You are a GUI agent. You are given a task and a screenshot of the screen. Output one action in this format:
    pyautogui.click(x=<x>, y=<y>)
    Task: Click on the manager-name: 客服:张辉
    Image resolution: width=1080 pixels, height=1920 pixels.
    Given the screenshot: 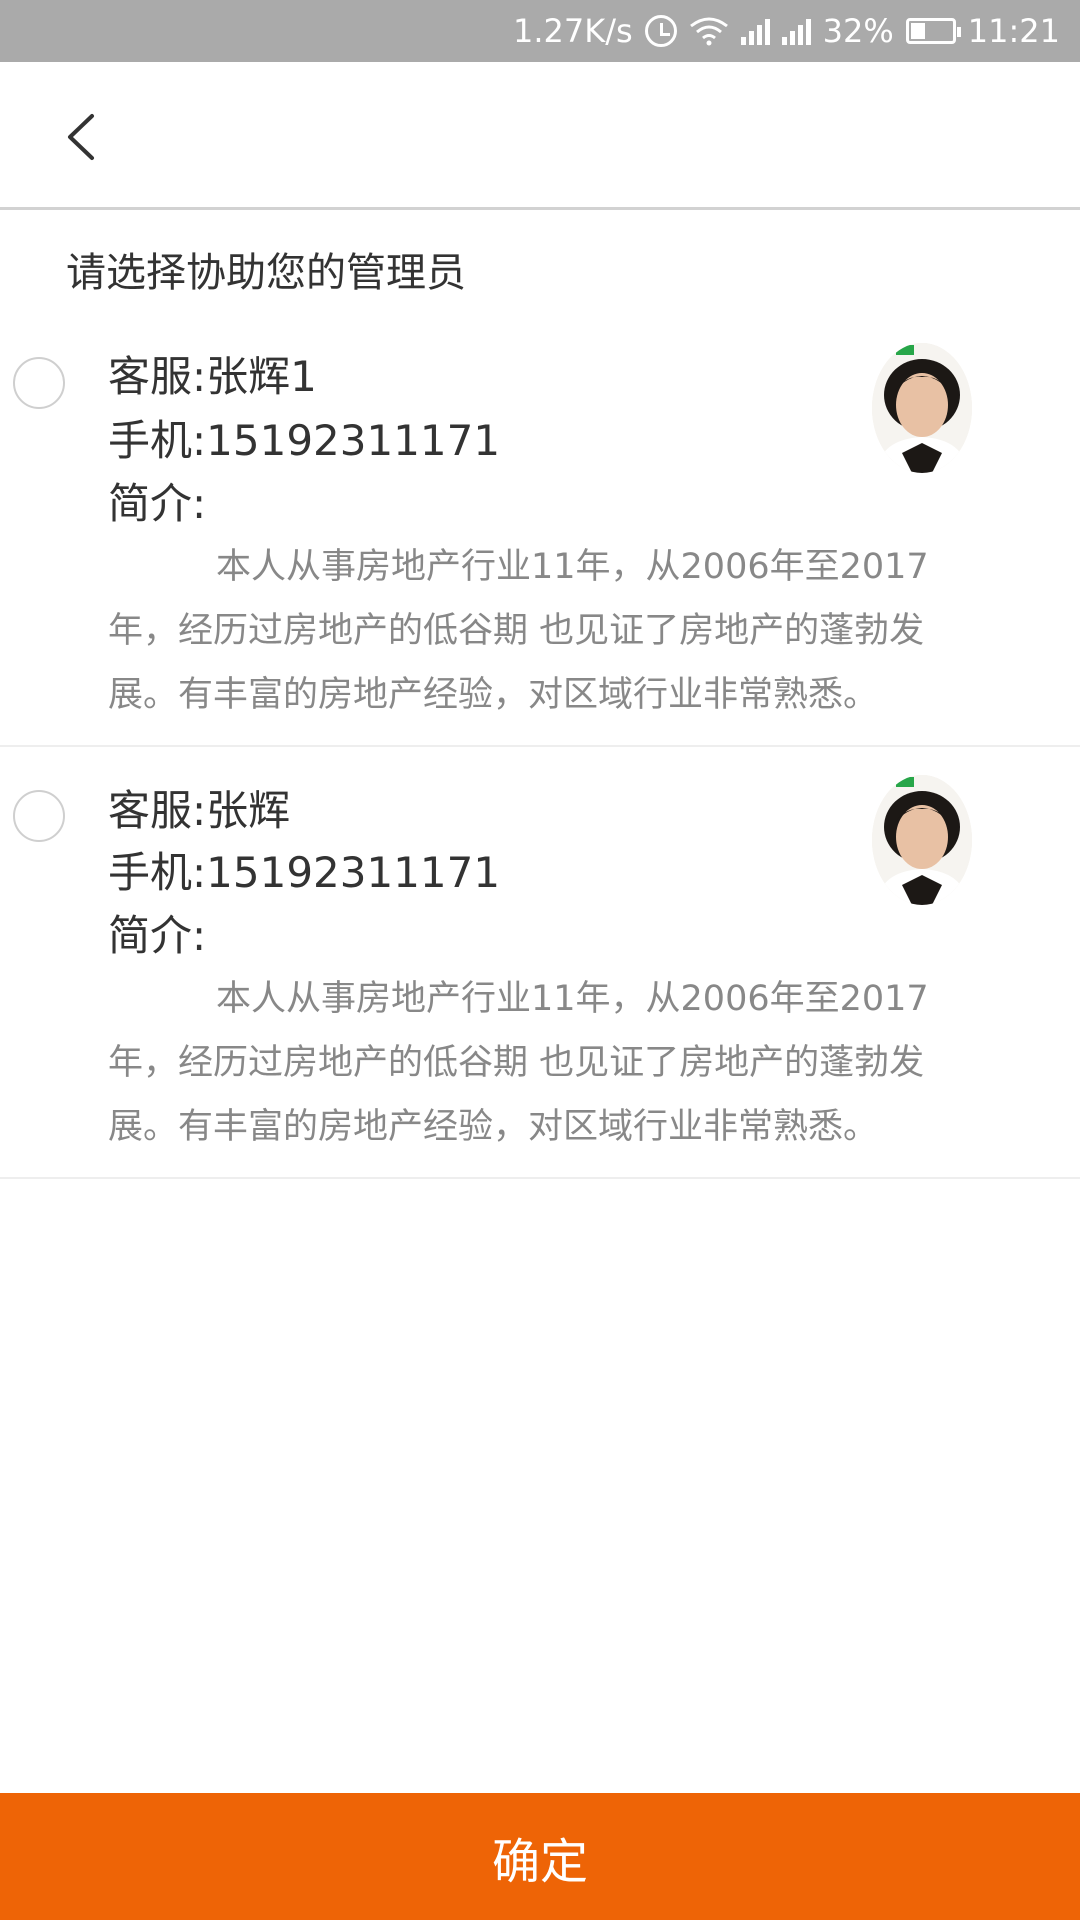 What is the action you would take?
    pyautogui.click(x=199, y=810)
    